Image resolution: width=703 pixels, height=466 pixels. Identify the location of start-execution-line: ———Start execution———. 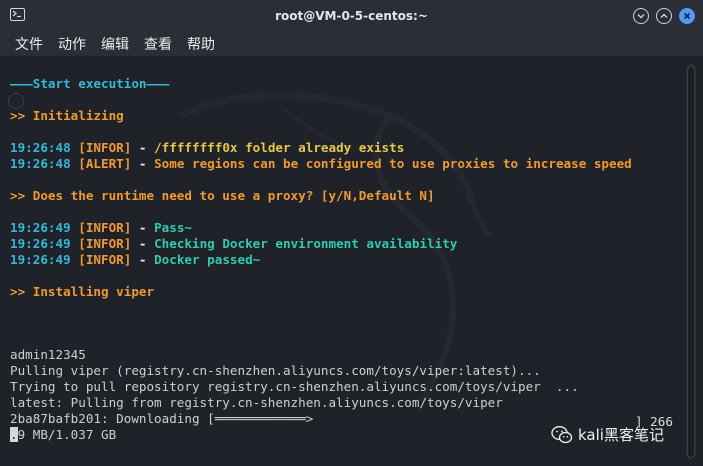
(90, 83).